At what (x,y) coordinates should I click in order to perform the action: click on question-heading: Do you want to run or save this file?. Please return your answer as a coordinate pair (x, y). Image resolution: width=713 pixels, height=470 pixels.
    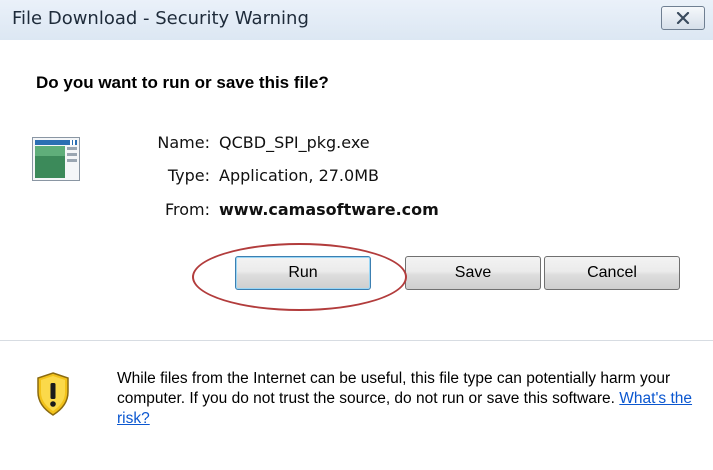
    Looking at the image, I should click on (182, 82).